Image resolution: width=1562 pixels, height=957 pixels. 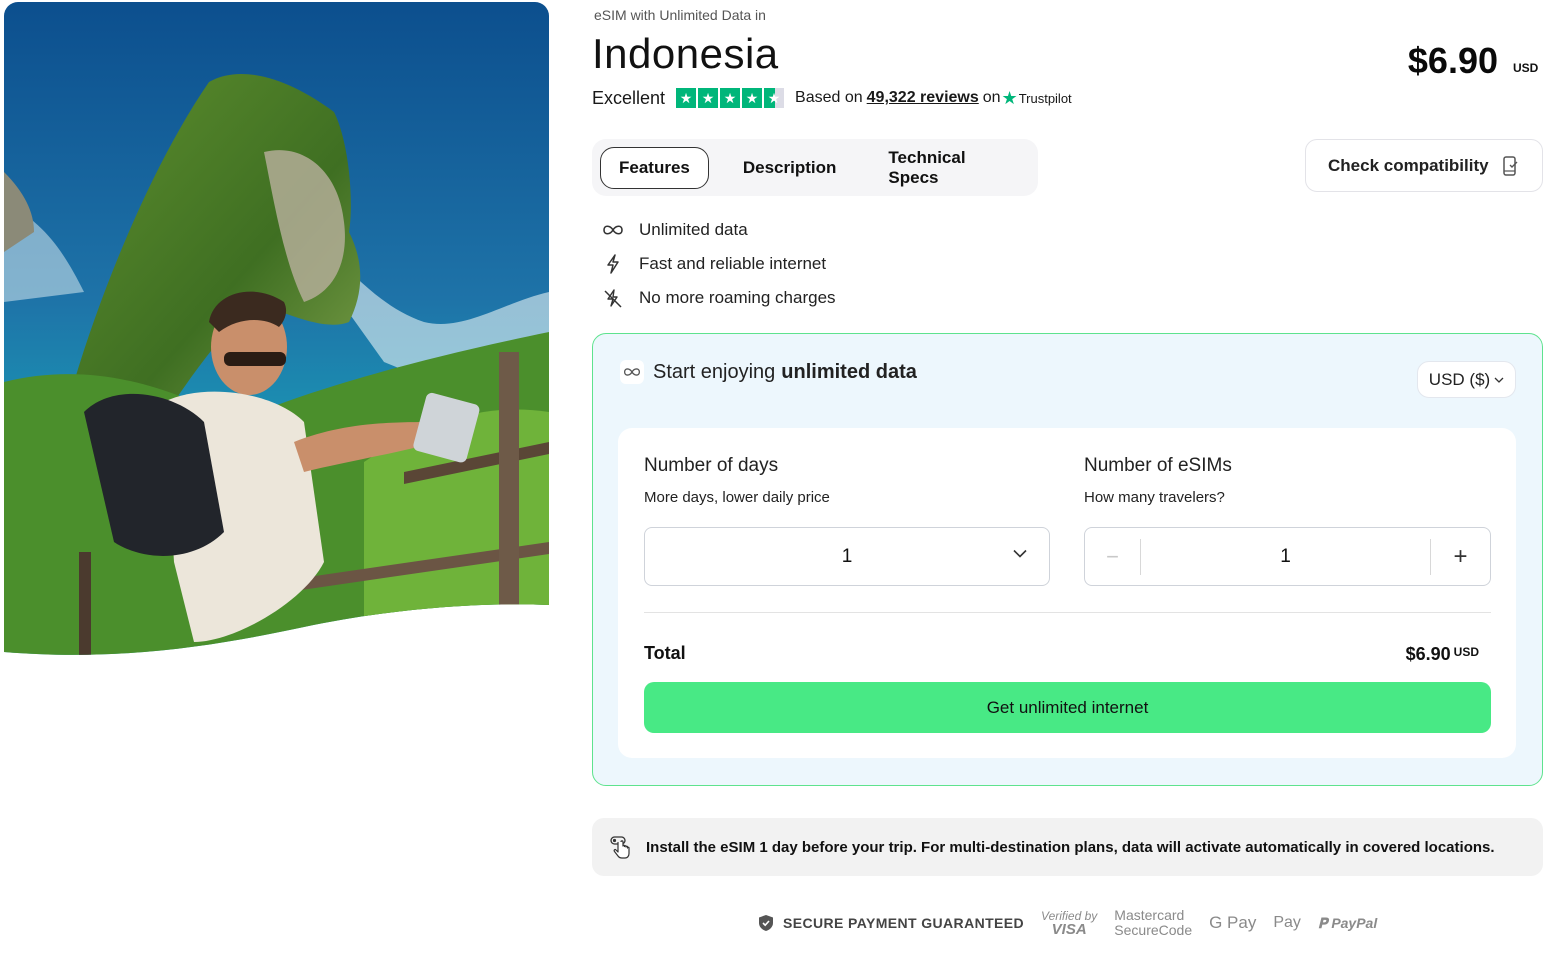 I want to click on days-select-value: 1, so click(x=847, y=556).